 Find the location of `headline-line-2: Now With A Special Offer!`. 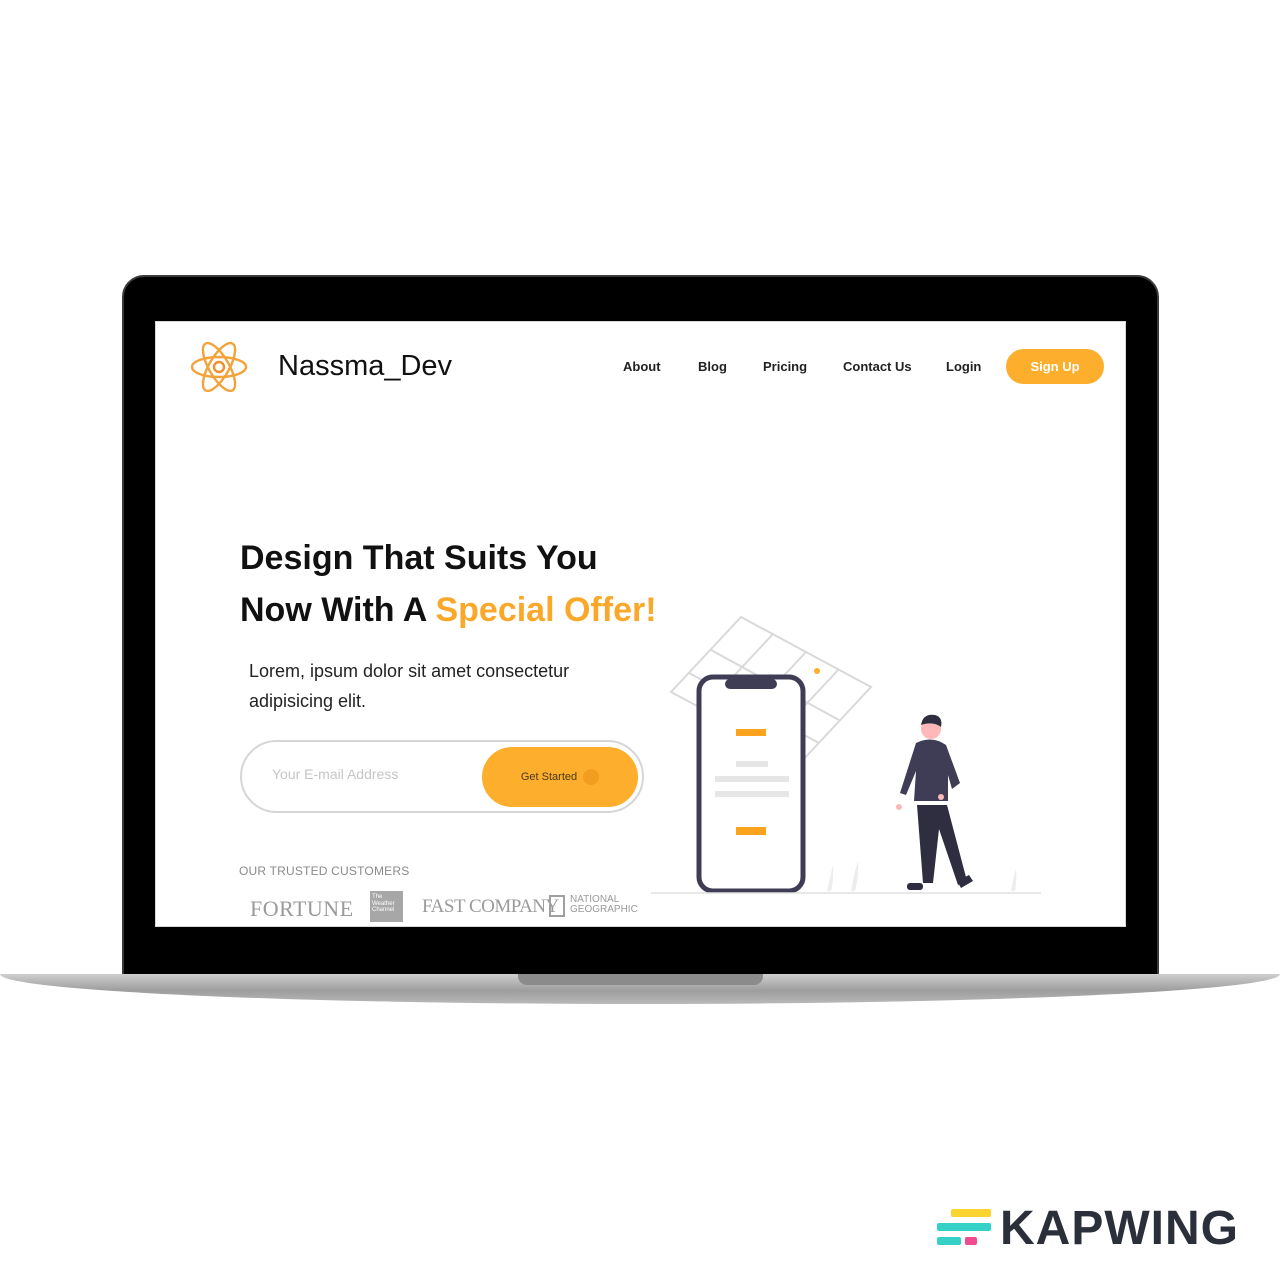

headline-line-2: Now With A Special Offer! is located at coordinates (448, 610).